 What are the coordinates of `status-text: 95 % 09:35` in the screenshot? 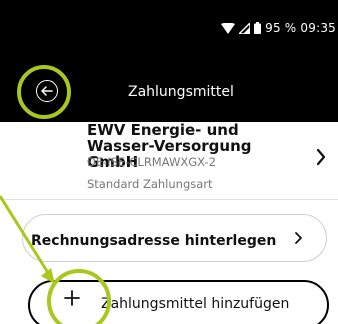 It's located at (300, 28).